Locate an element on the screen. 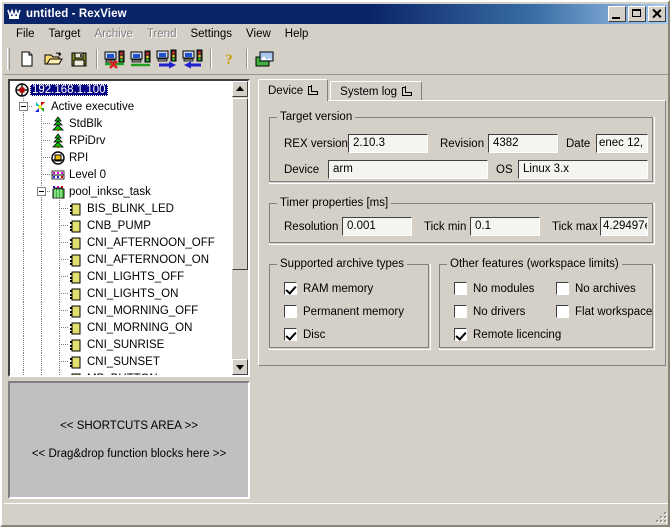 The height and width of the screenshot is (527, 670). checkbox-label: Flat workspace is located at coordinates (614, 311).